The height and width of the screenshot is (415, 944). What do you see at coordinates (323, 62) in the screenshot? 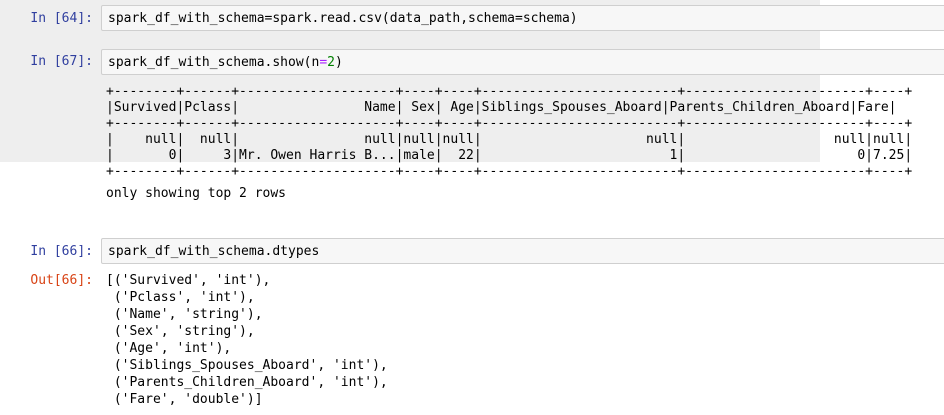
I see `code-operator: =` at bounding box center [323, 62].